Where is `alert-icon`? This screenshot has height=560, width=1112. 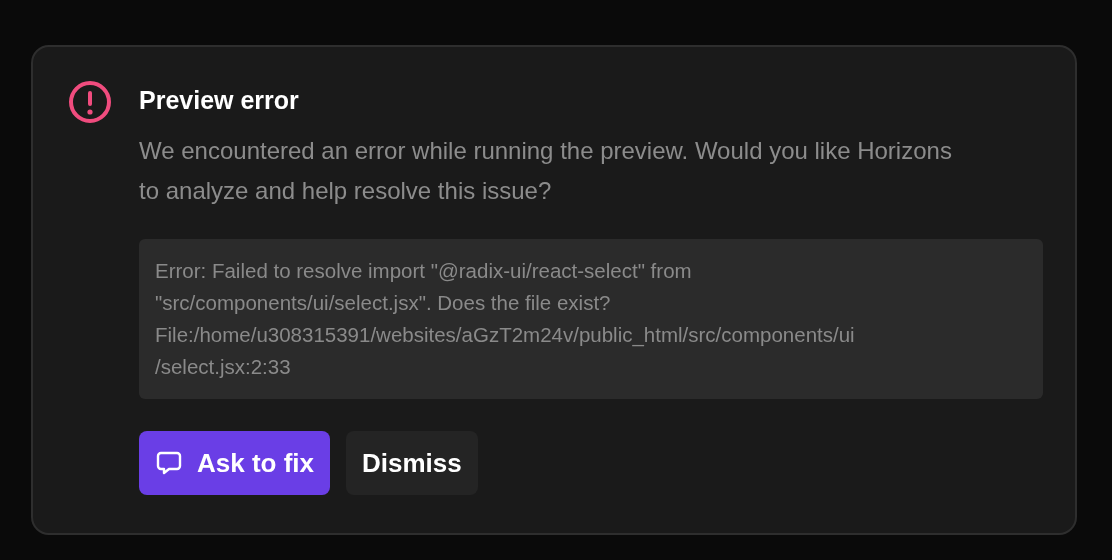
alert-icon is located at coordinates (90, 102).